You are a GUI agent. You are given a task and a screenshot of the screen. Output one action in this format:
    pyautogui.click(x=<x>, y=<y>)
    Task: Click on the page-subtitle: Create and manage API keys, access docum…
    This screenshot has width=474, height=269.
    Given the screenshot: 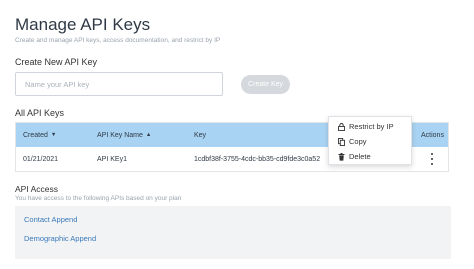 What is the action you would take?
    pyautogui.click(x=118, y=40)
    